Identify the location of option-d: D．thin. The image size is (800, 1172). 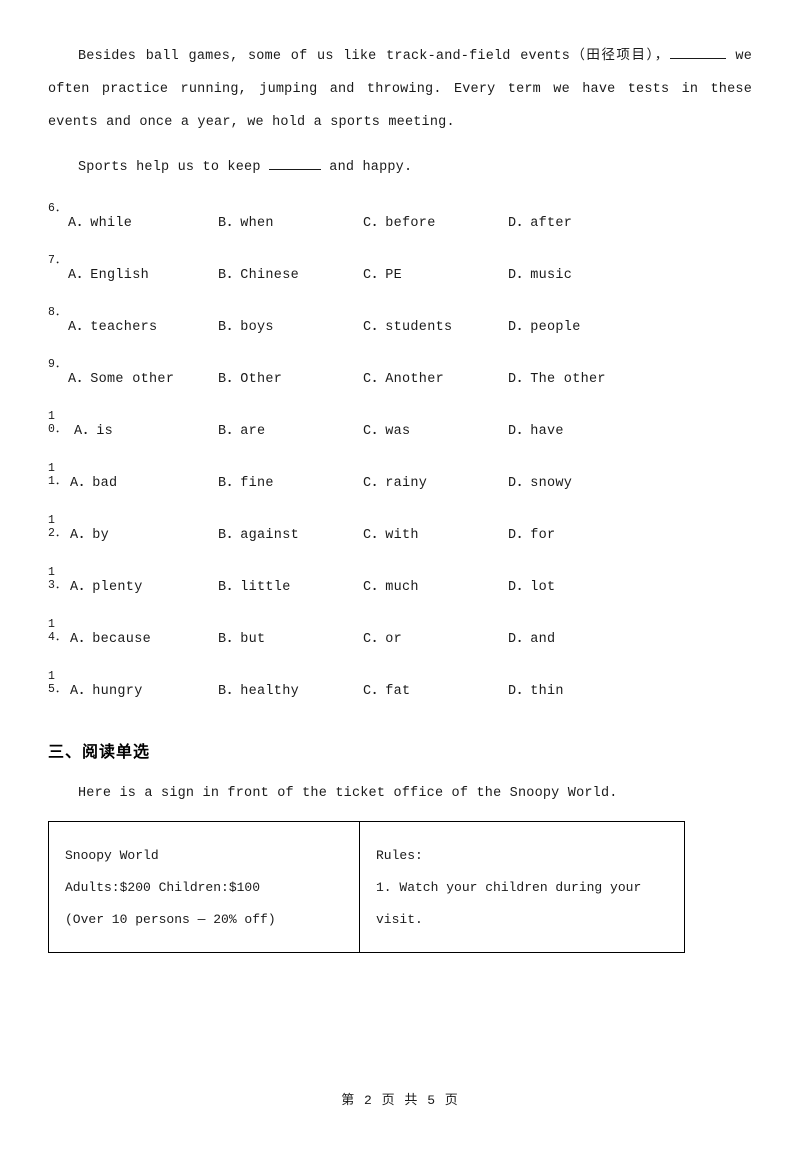
(583, 688).